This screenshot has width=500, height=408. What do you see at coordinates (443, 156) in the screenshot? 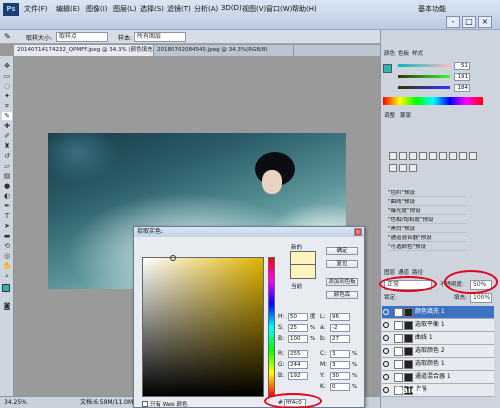
I see `hue-sat-icon` at bounding box center [443, 156].